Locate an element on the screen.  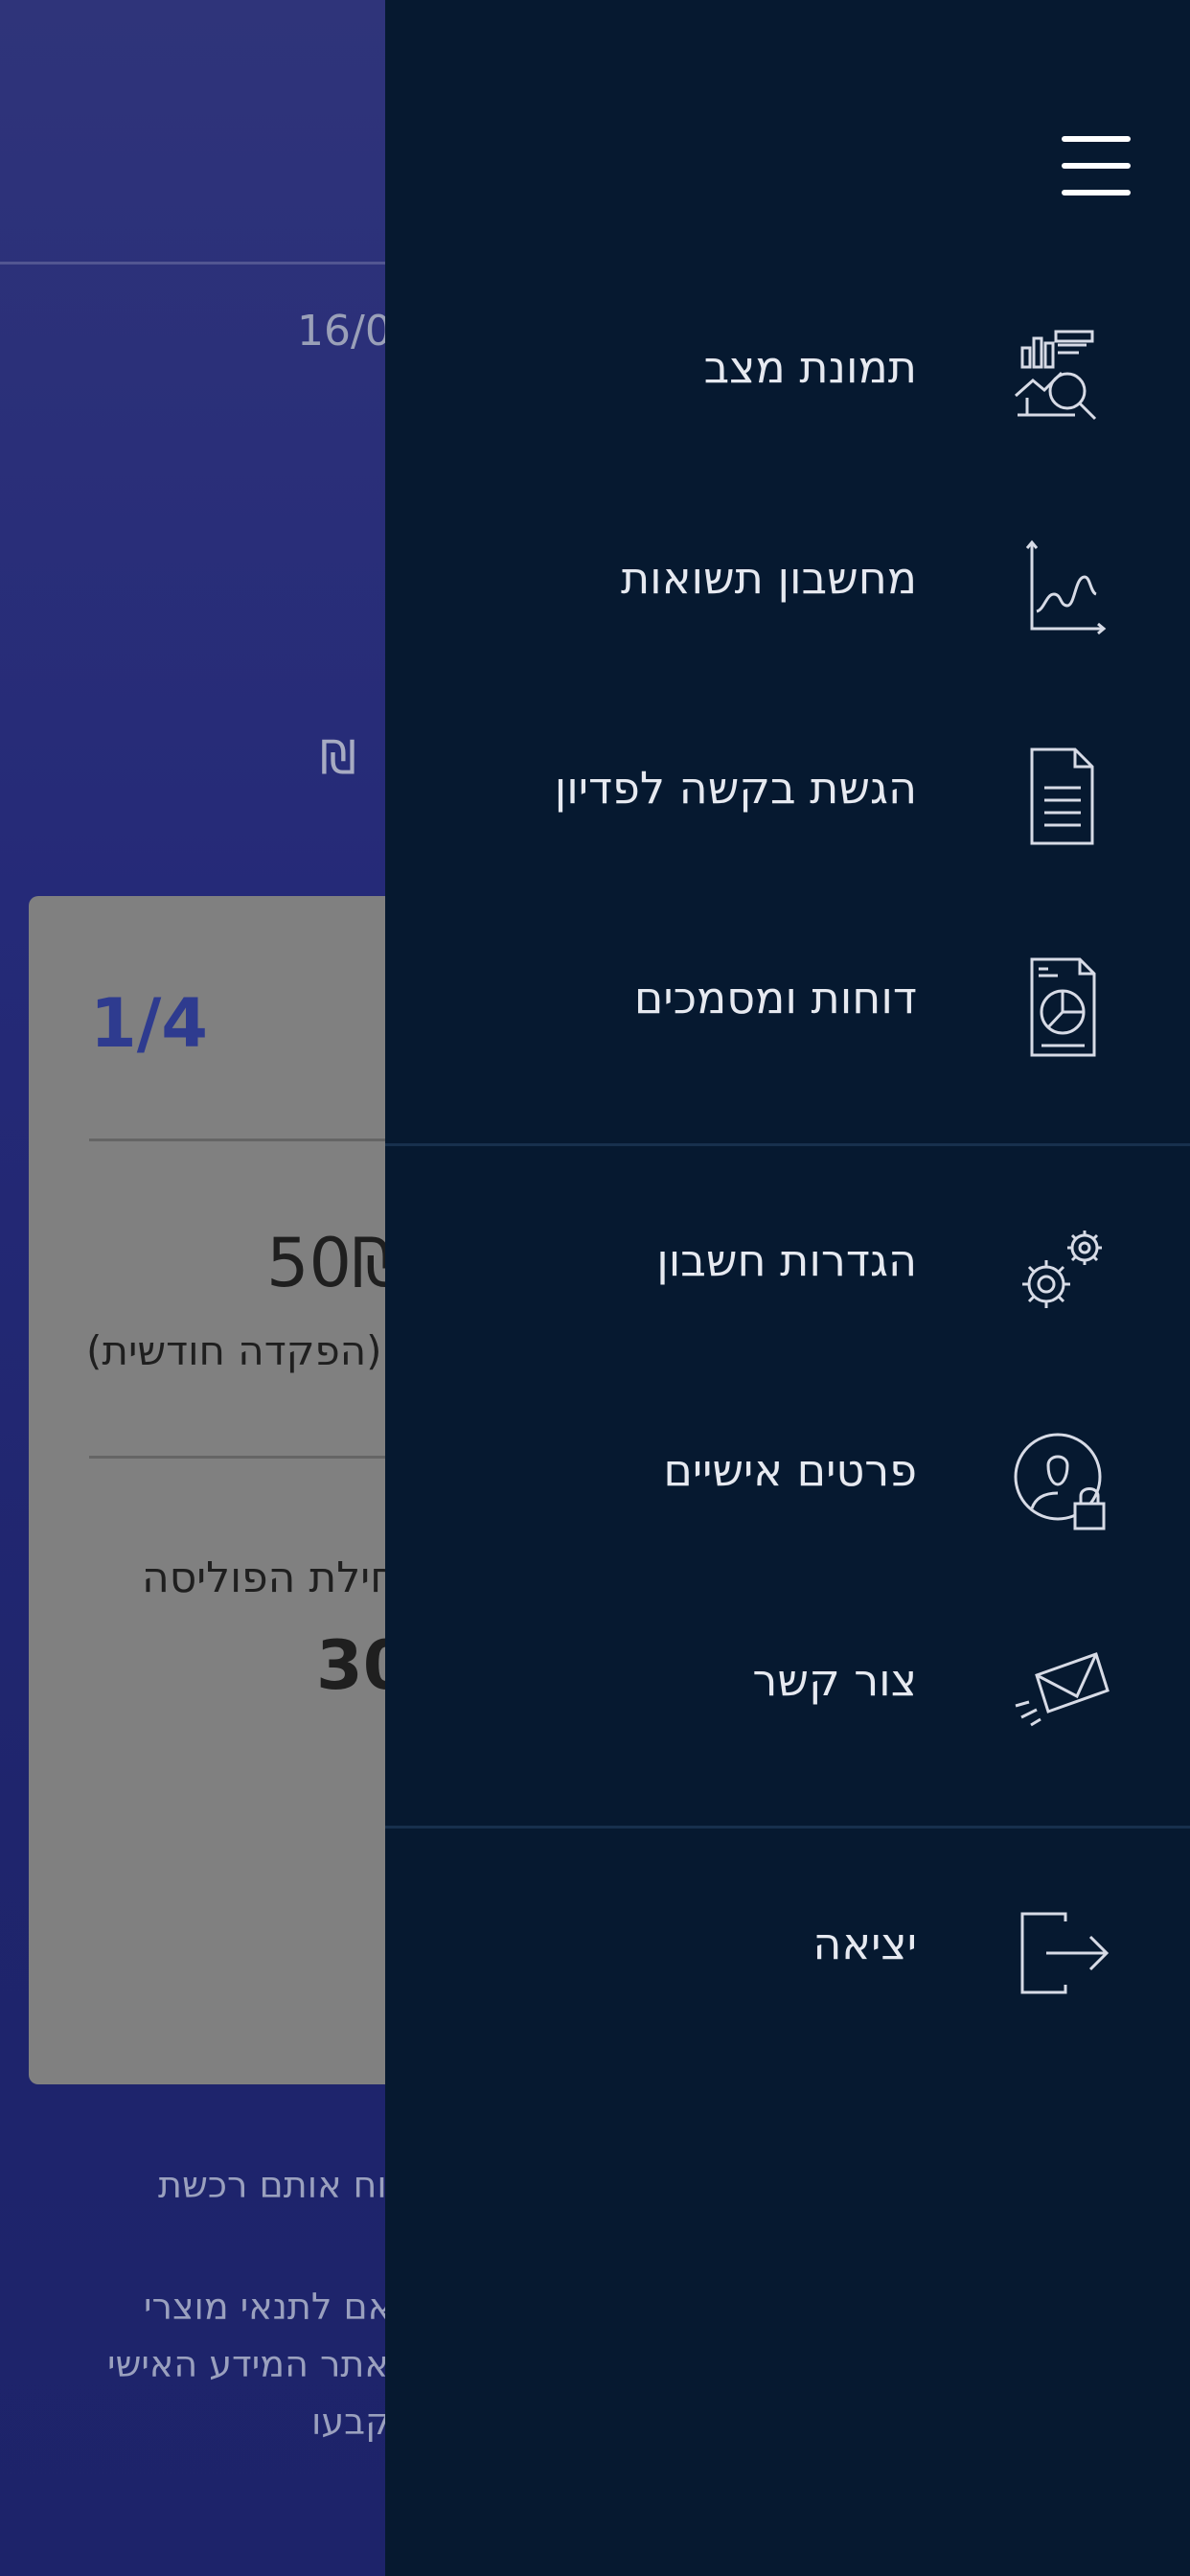
menu-item-personal-details: פרטים אישיים is located at coordinates (788, 1480).